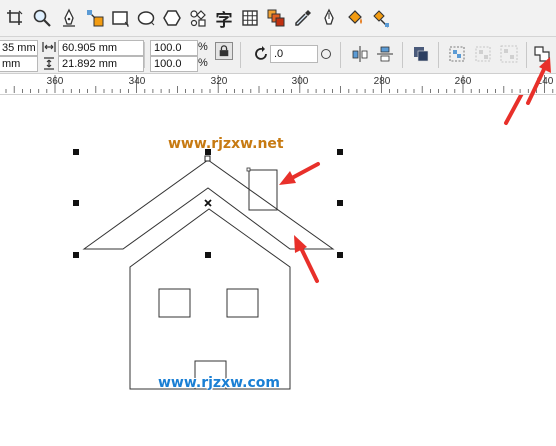  I want to click on ungroup-all-icon, so click(509, 54).